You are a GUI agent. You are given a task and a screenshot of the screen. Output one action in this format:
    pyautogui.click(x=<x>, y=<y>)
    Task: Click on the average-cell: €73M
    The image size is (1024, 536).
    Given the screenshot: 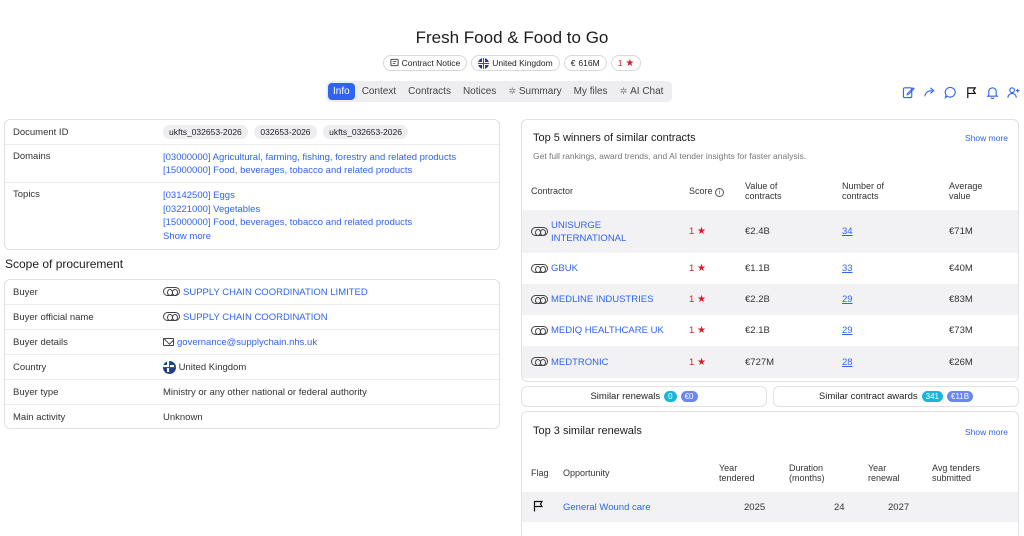 What is the action you would take?
    pyautogui.click(x=961, y=330)
    